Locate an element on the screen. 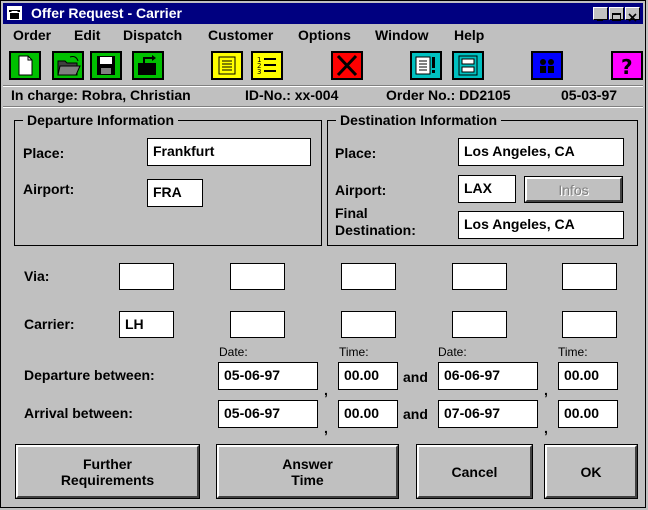 The image size is (648, 510). minimize-icon is located at coordinates (600, 20).